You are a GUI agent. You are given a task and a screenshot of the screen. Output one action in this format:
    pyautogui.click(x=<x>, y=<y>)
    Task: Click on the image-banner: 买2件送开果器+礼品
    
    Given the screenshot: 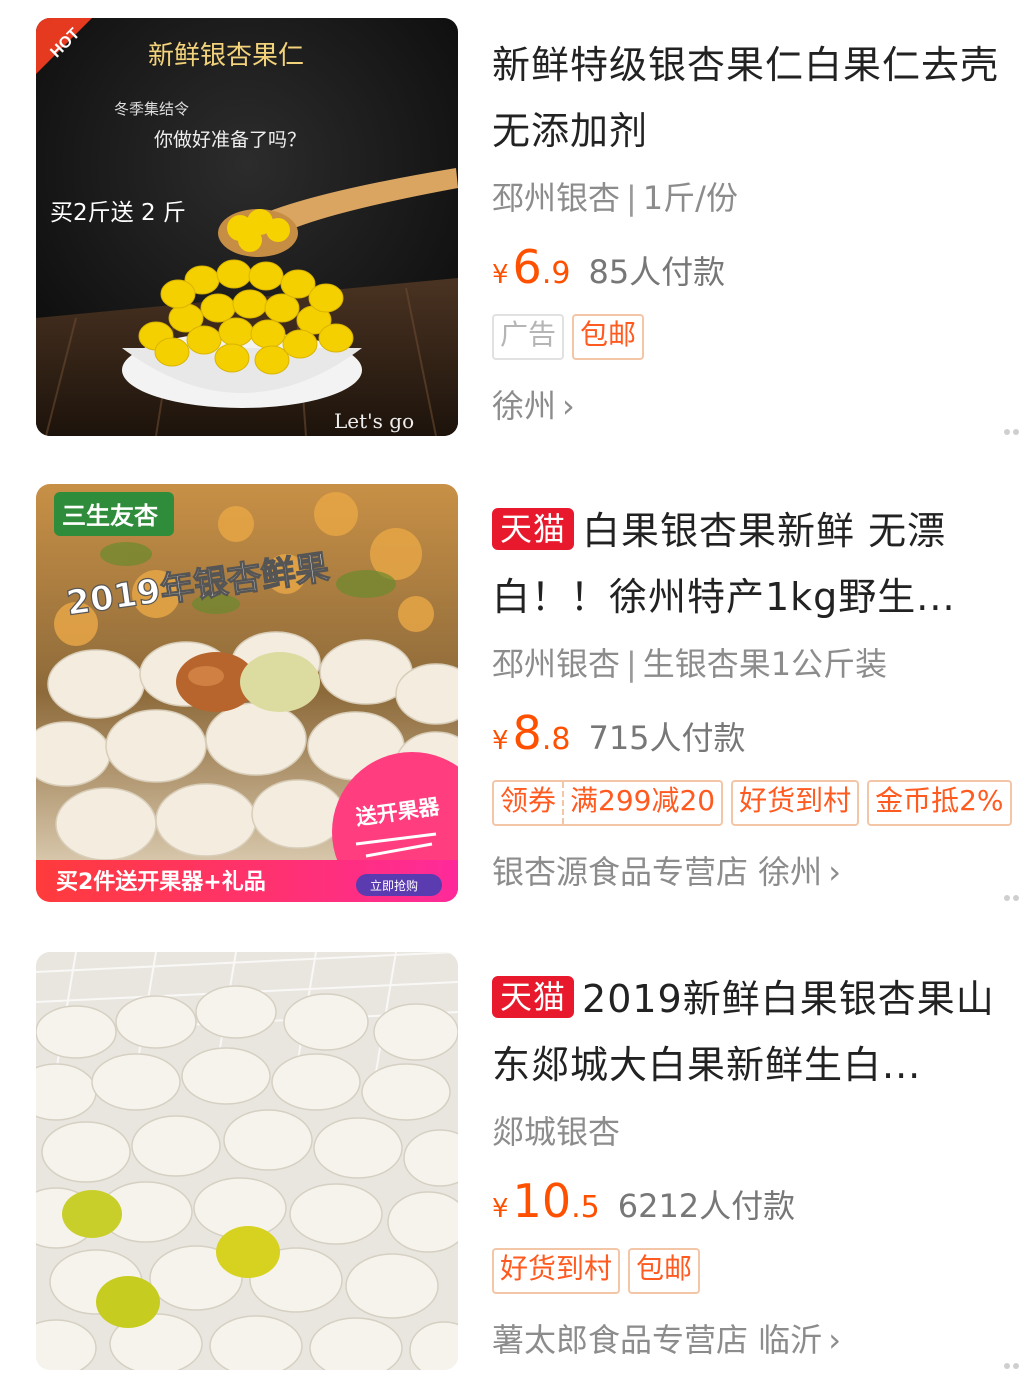 What is the action you would take?
    pyautogui.click(x=161, y=882)
    